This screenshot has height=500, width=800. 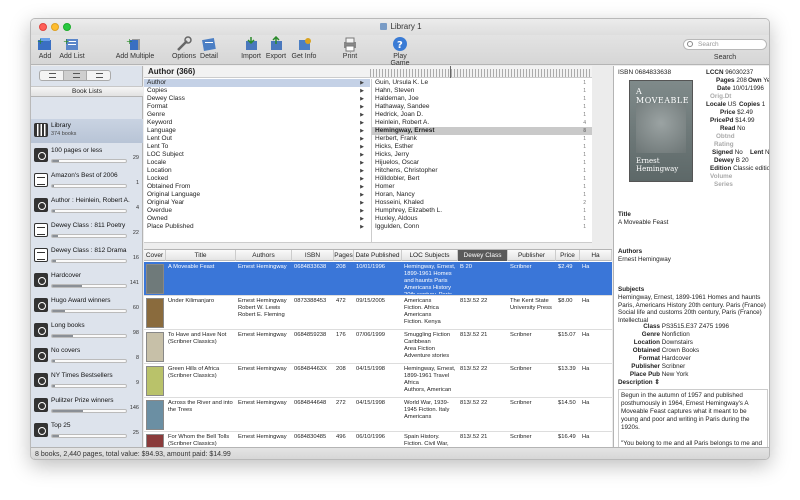 I want to click on author-item: Heinlein, Robert A. 4, so click(x=482, y=123).